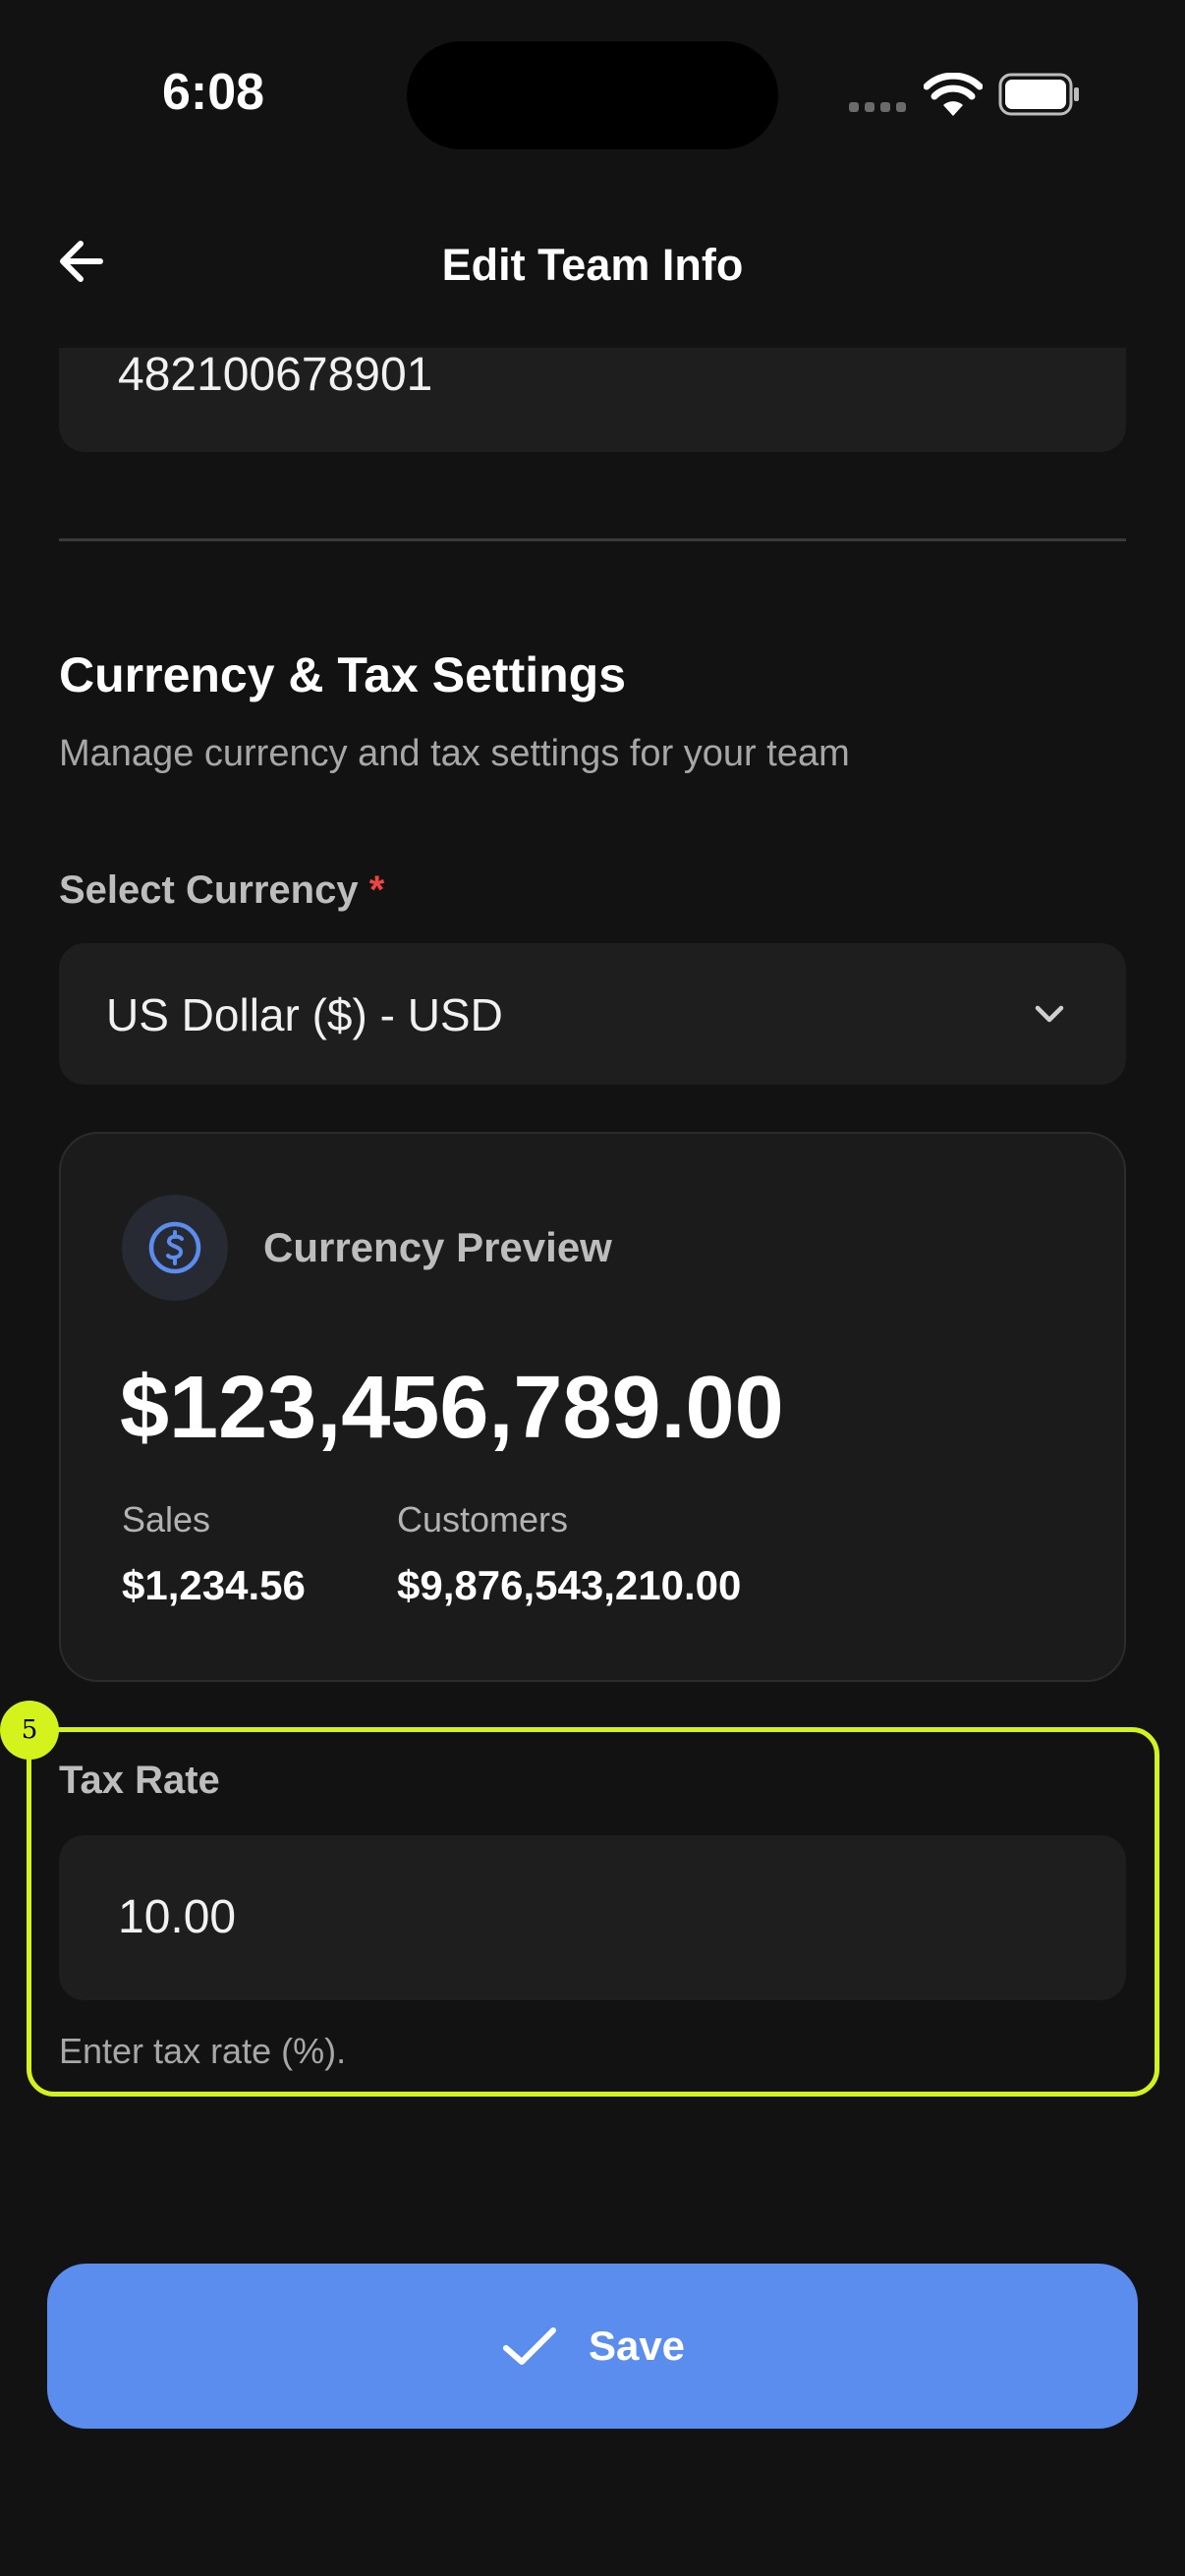 The height and width of the screenshot is (2576, 1185). I want to click on dynamic-island, so click(592, 95).